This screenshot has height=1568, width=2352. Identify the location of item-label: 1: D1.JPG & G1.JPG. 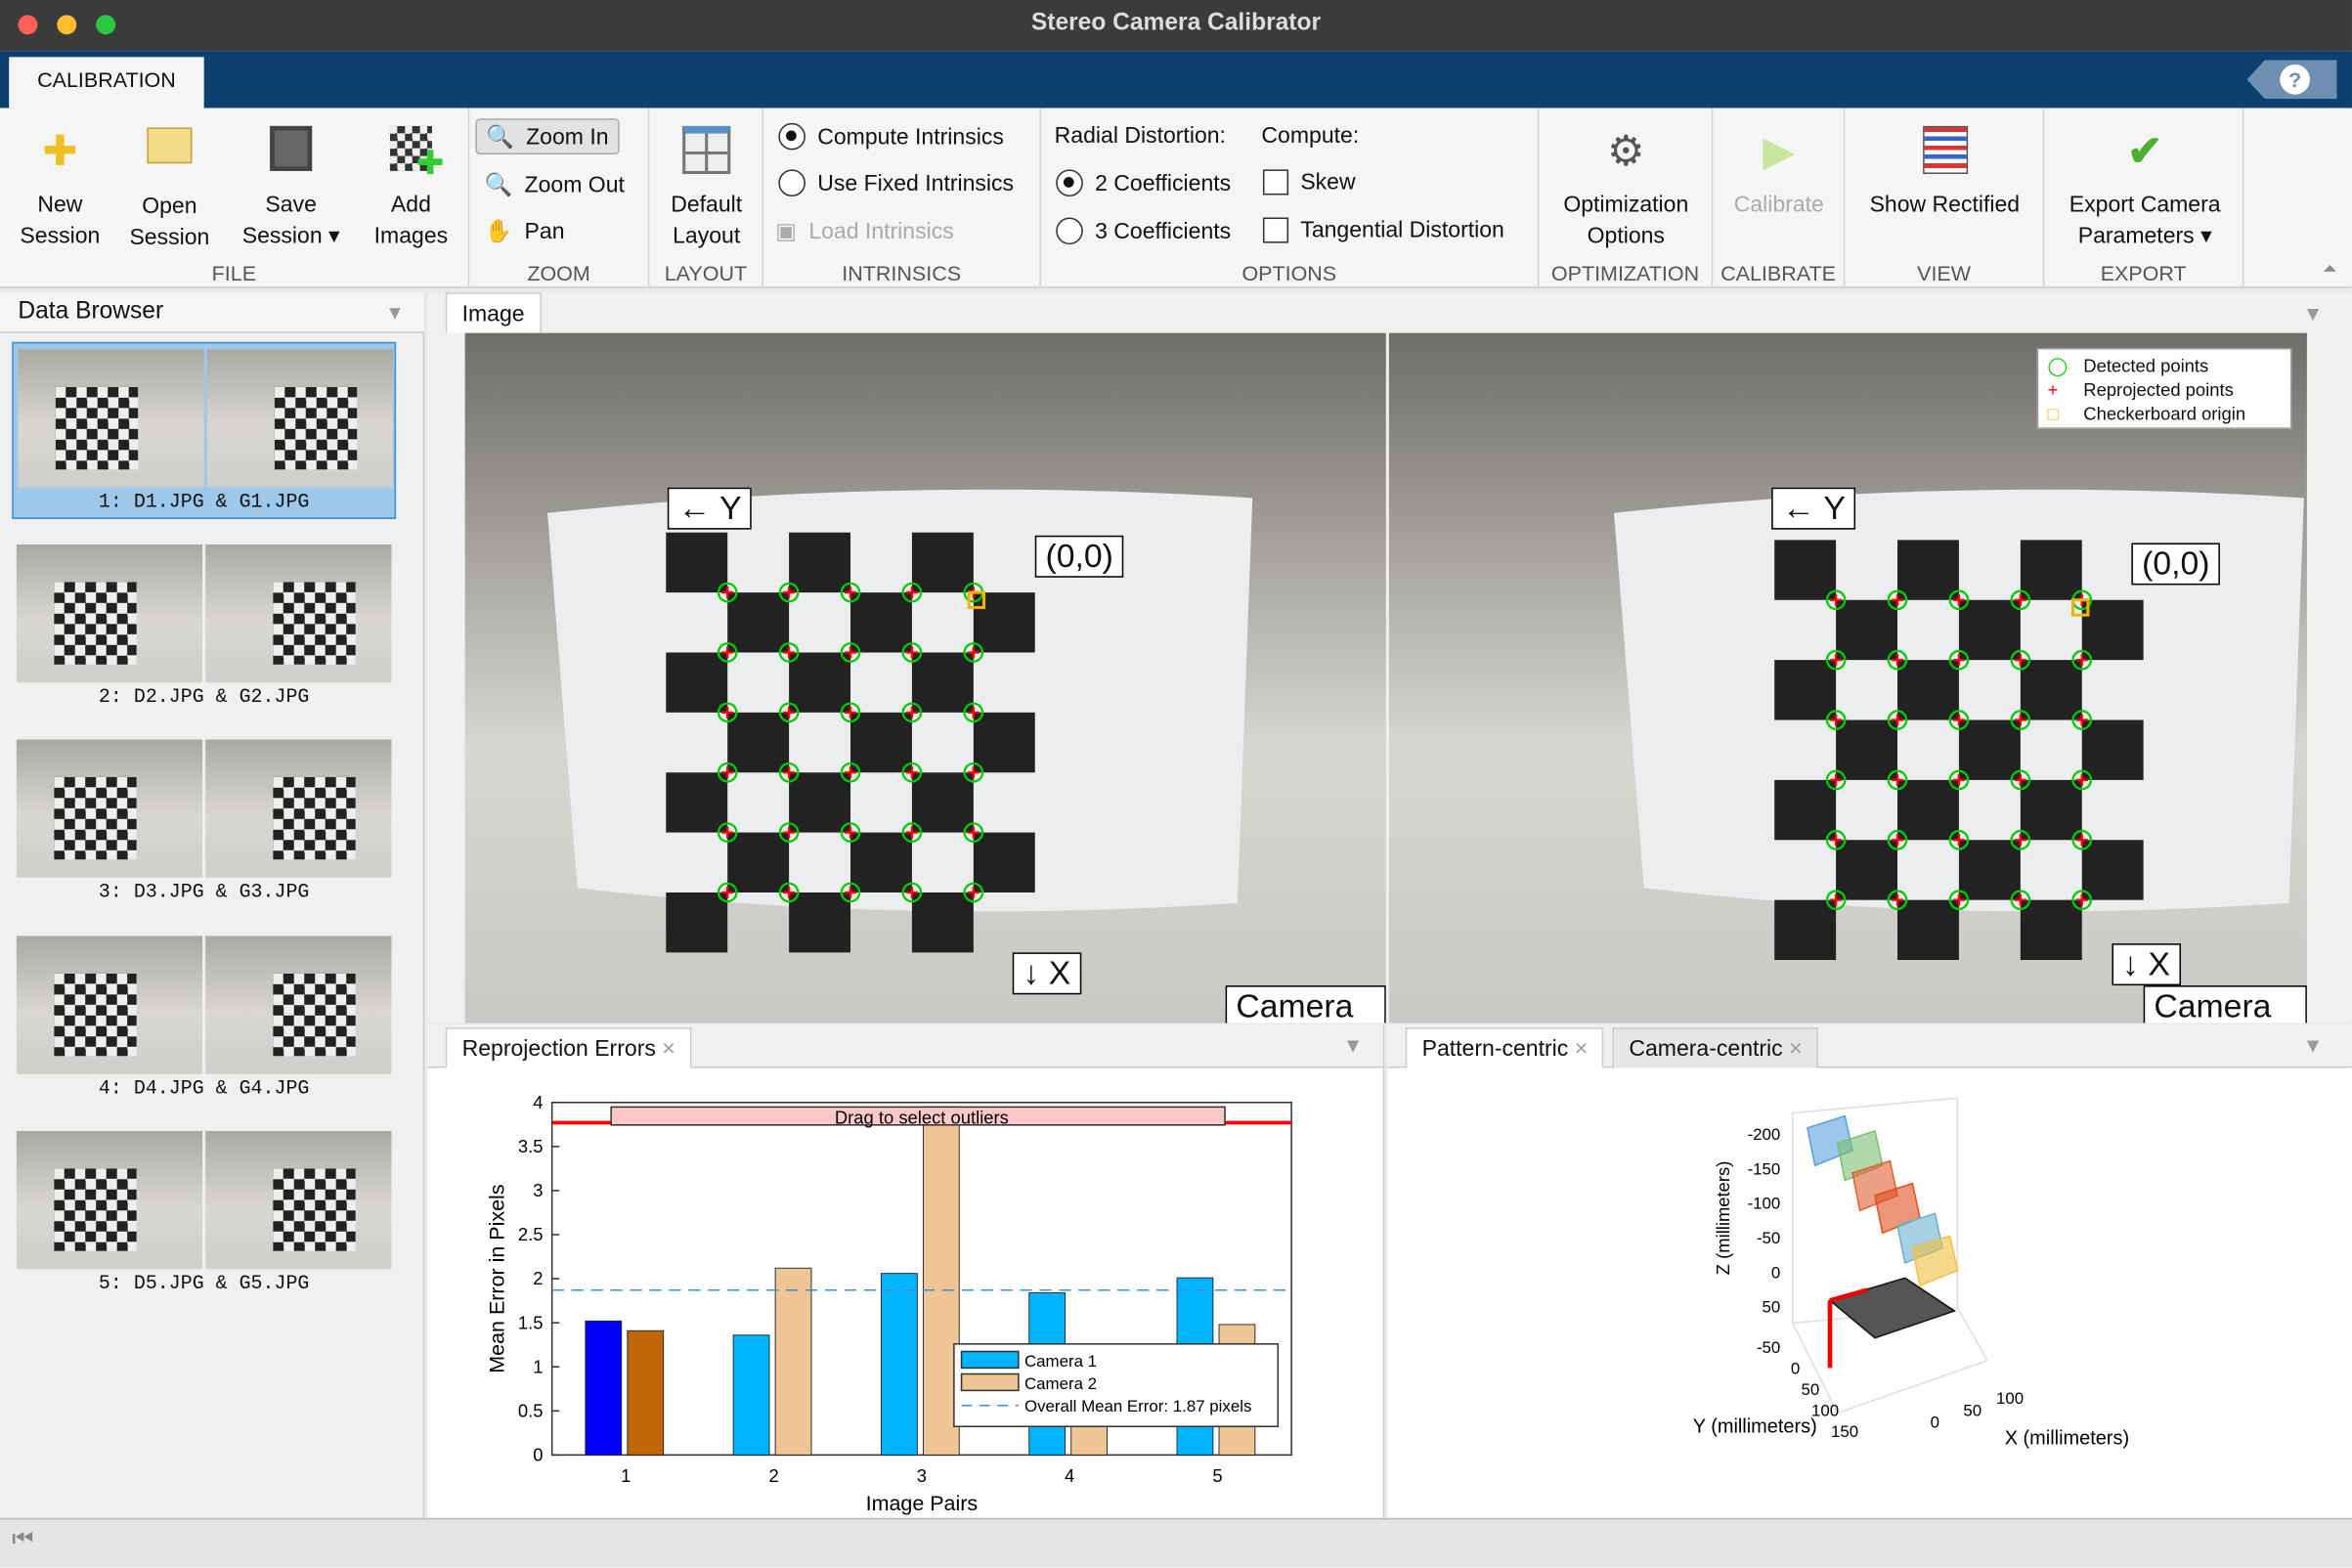
(204, 501).